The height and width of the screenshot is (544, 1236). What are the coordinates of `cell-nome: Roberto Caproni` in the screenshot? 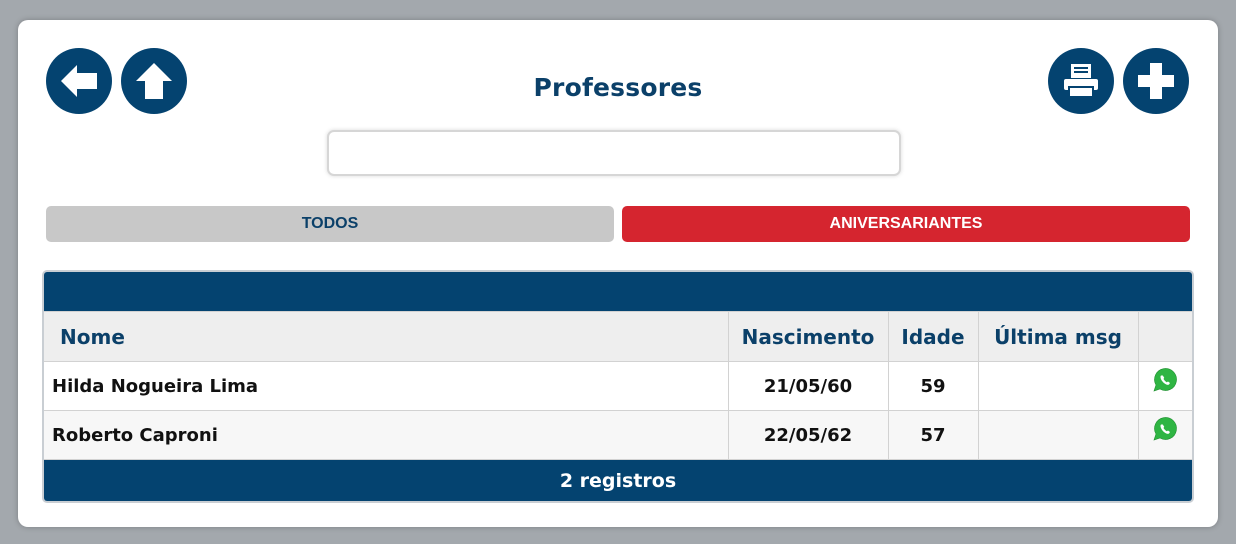 It's located at (386, 435).